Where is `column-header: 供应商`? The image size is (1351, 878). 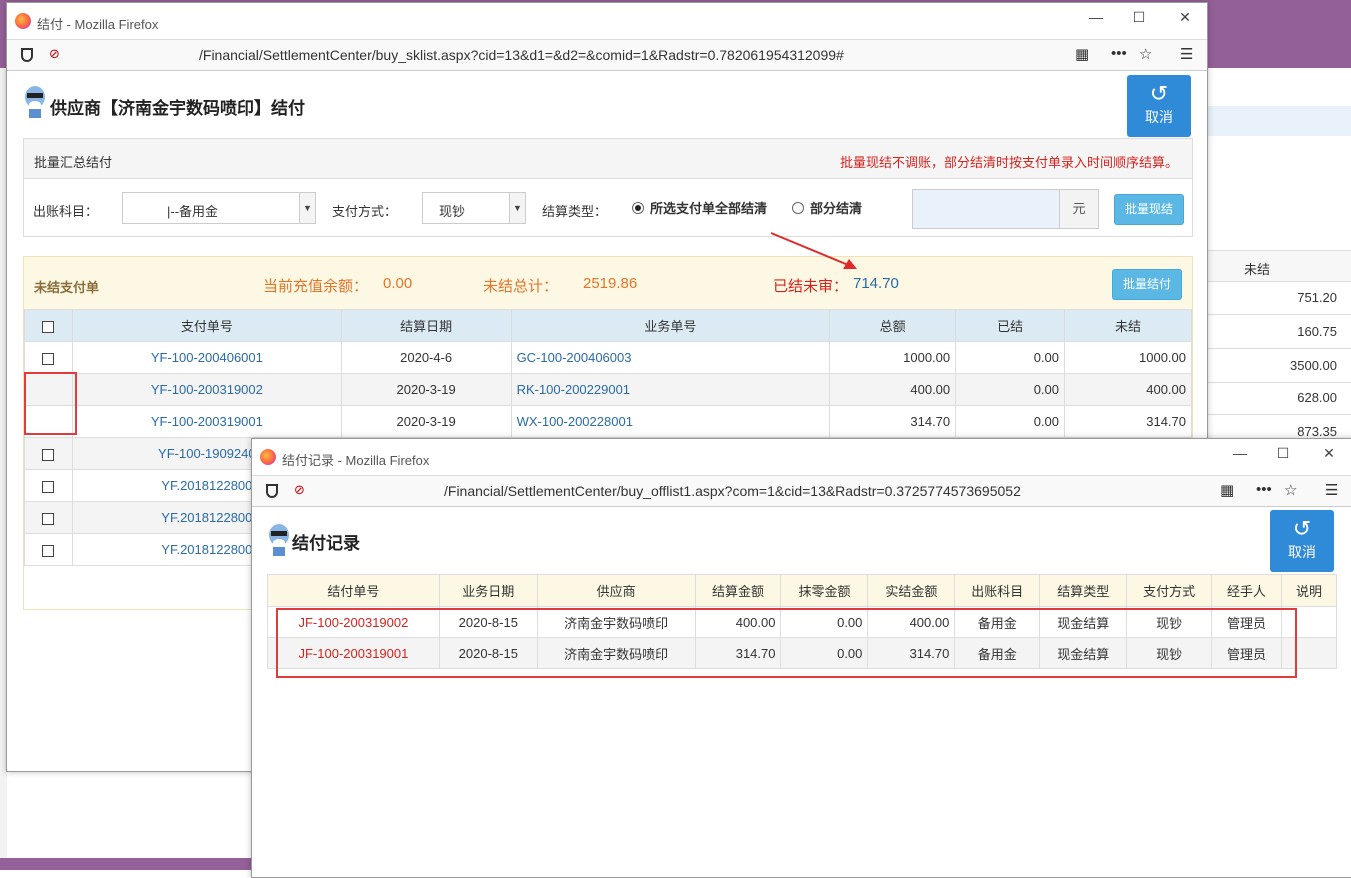
column-header: 供应商 is located at coordinates (616, 590).